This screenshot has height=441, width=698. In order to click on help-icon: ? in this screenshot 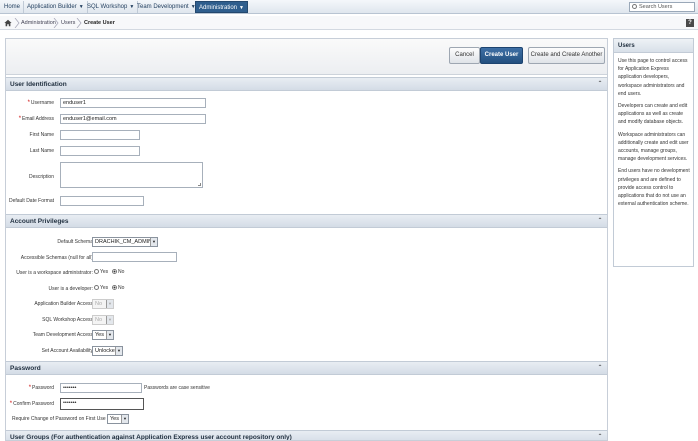, I will do `click(690, 23)`.